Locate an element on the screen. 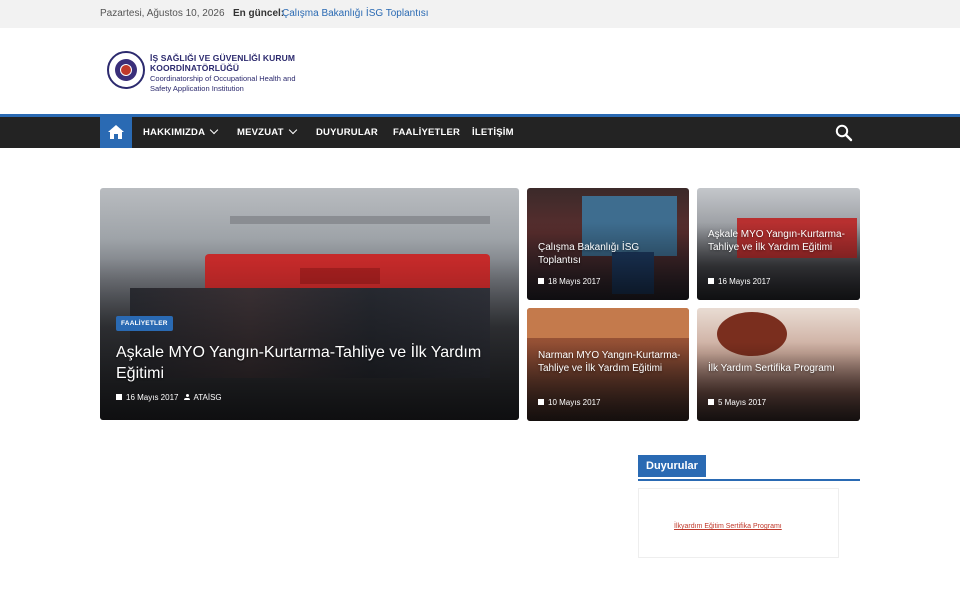  nav-item-mevzuat: MEVZUAT is located at coordinates (267, 131).